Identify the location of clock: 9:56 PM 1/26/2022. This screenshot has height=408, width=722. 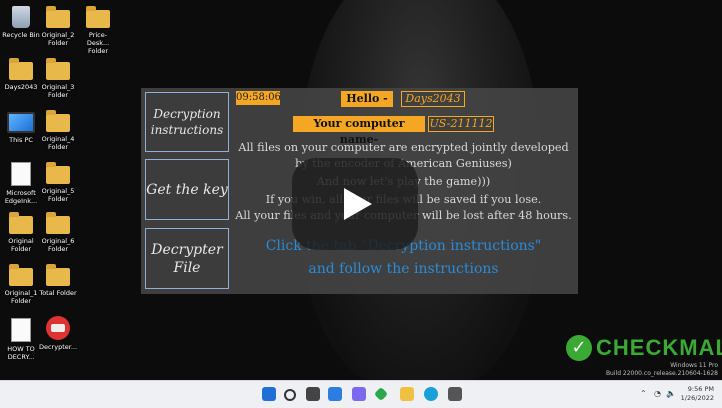
(697, 394).